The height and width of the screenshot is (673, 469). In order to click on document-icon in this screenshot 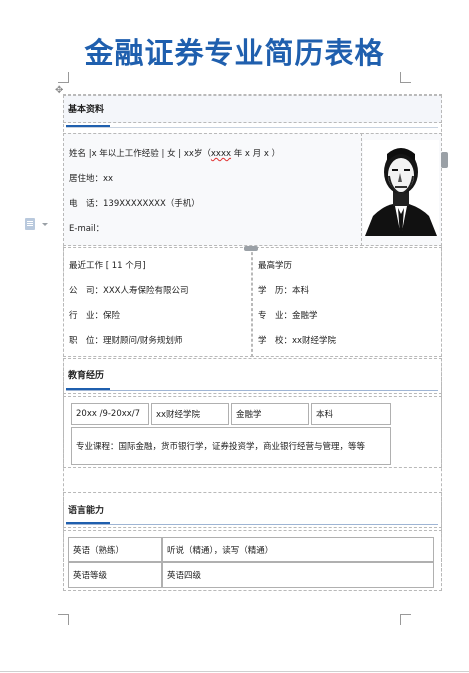, I will do `click(30, 224)`.